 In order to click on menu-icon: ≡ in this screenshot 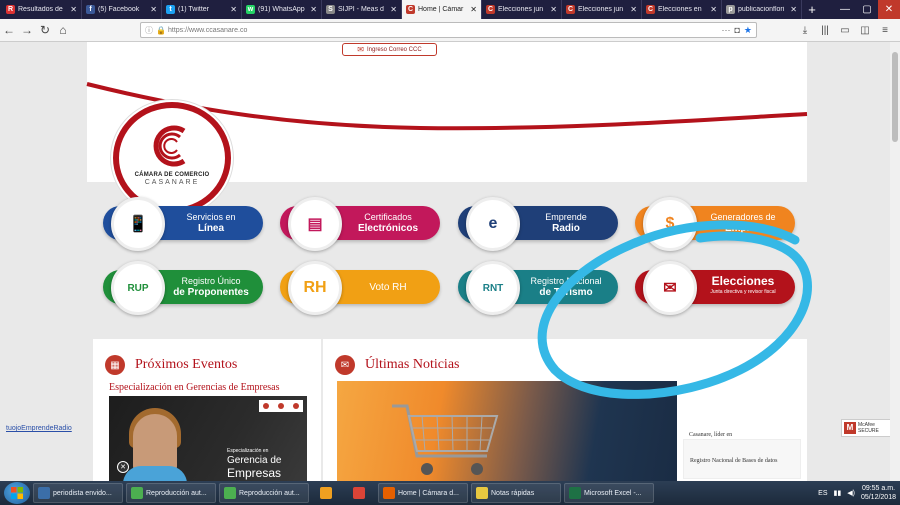, I will do `click(885, 30)`.